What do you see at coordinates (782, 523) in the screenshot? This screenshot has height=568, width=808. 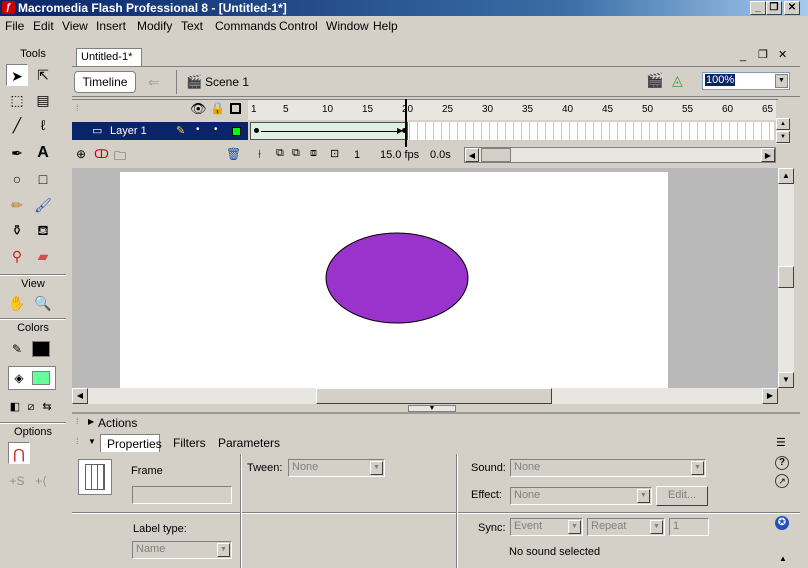 I see `accessibility-icon: ✪` at bounding box center [782, 523].